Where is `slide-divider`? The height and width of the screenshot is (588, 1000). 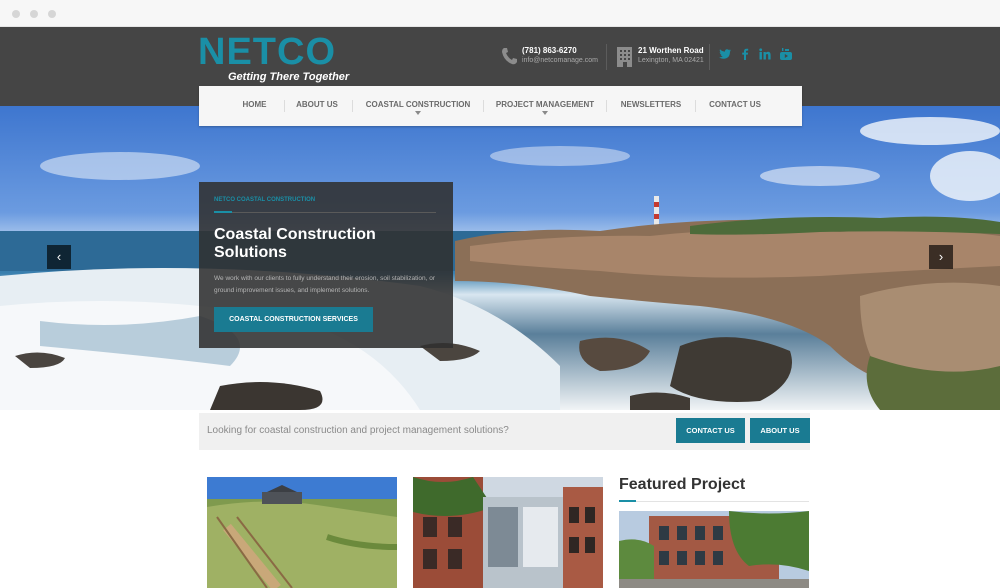
slide-divider is located at coordinates (325, 212).